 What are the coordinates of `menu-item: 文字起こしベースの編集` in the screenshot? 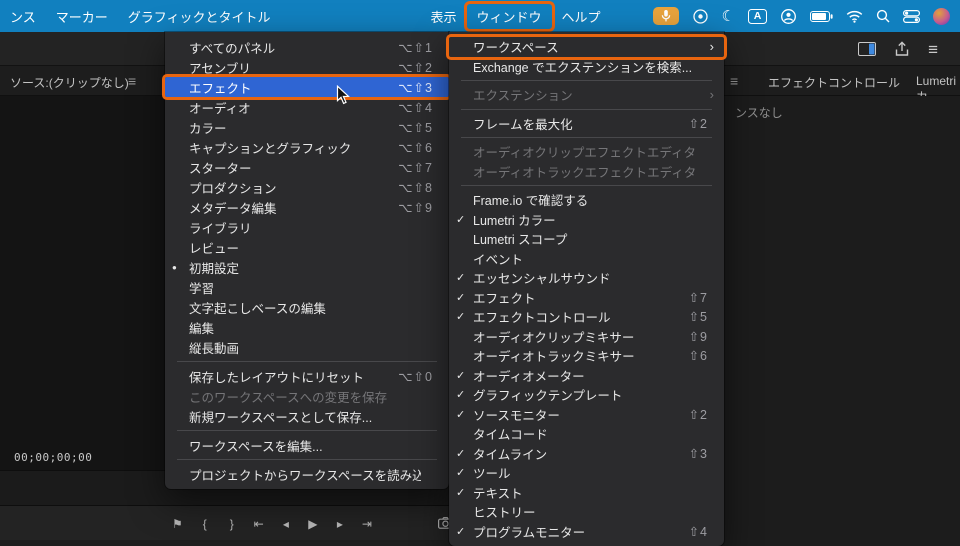 It's located at (307, 307).